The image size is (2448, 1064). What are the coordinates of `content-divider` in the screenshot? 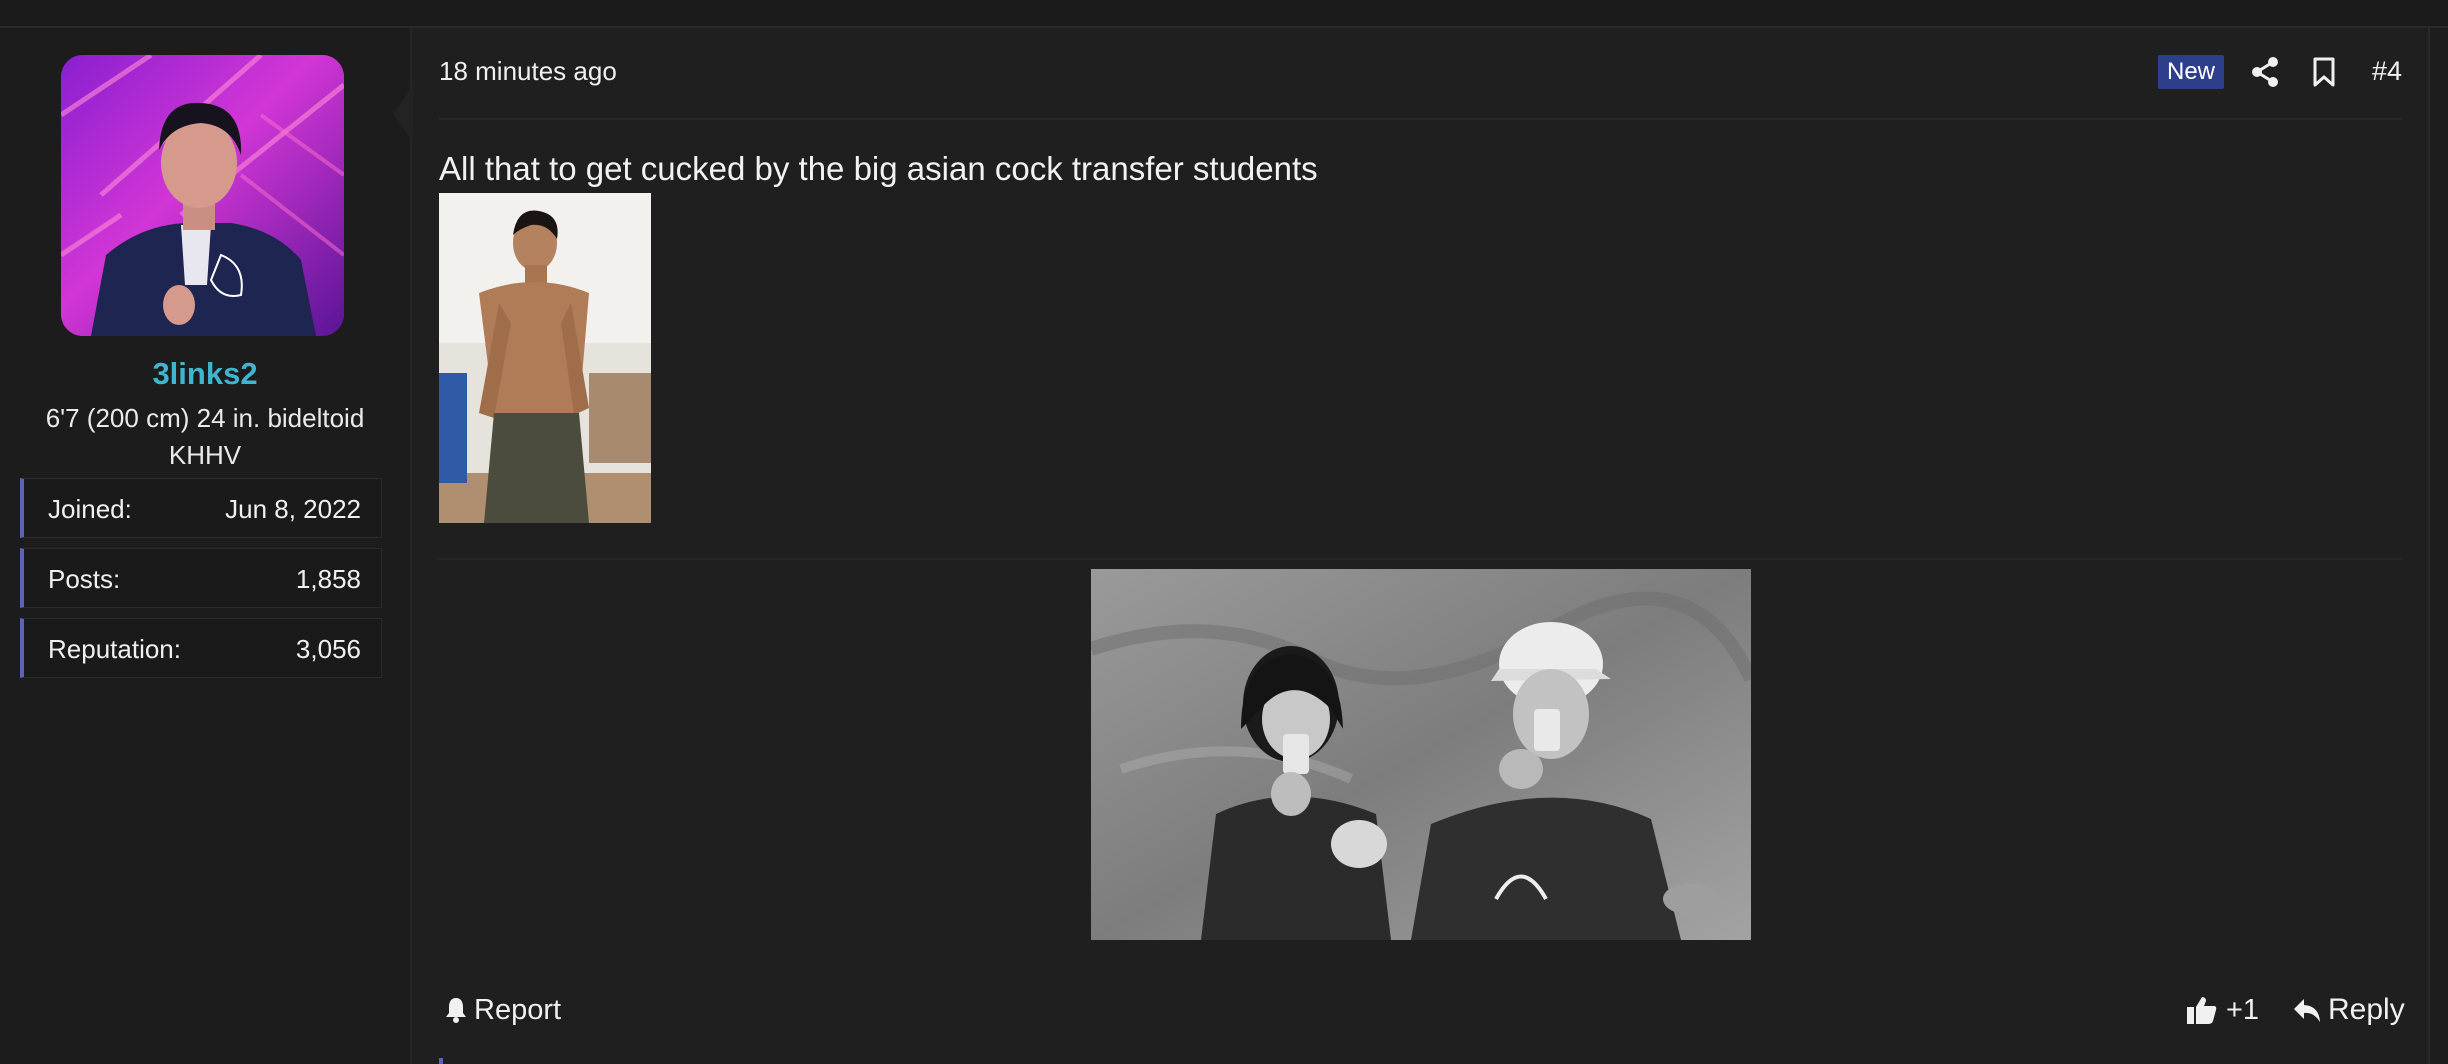 It's located at (1421, 559).